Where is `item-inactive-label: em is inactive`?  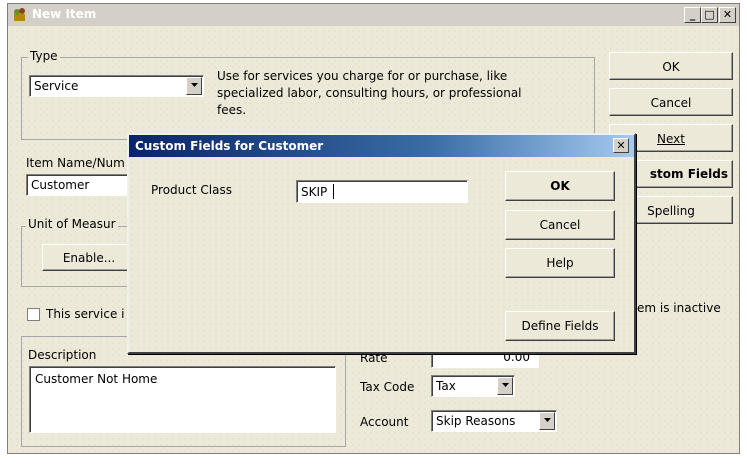 item-inactive-label: em is inactive is located at coordinates (679, 308).